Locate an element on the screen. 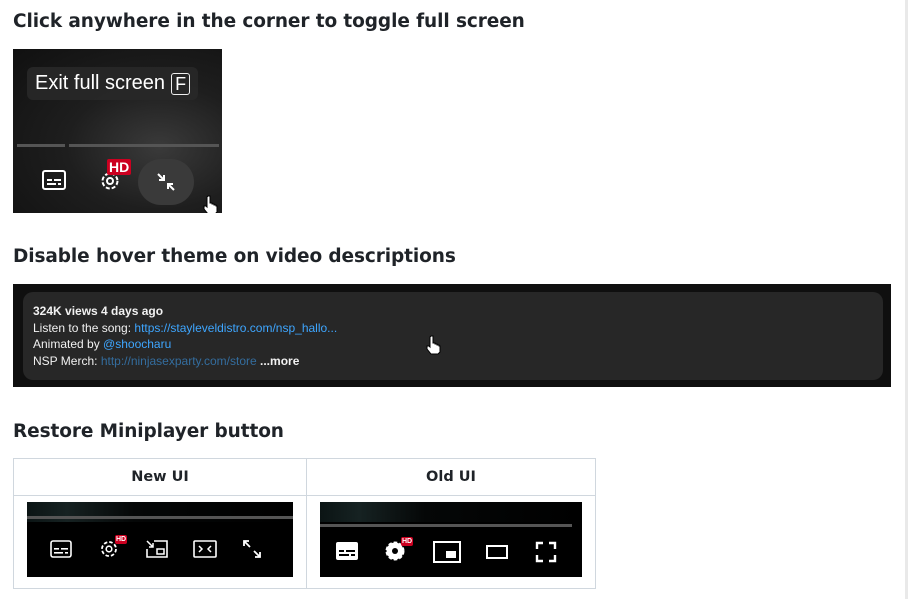 The height and width of the screenshot is (599, 908). ui-comparison-table: New UI Old UI HD HD is located at coordinates (304, 523).